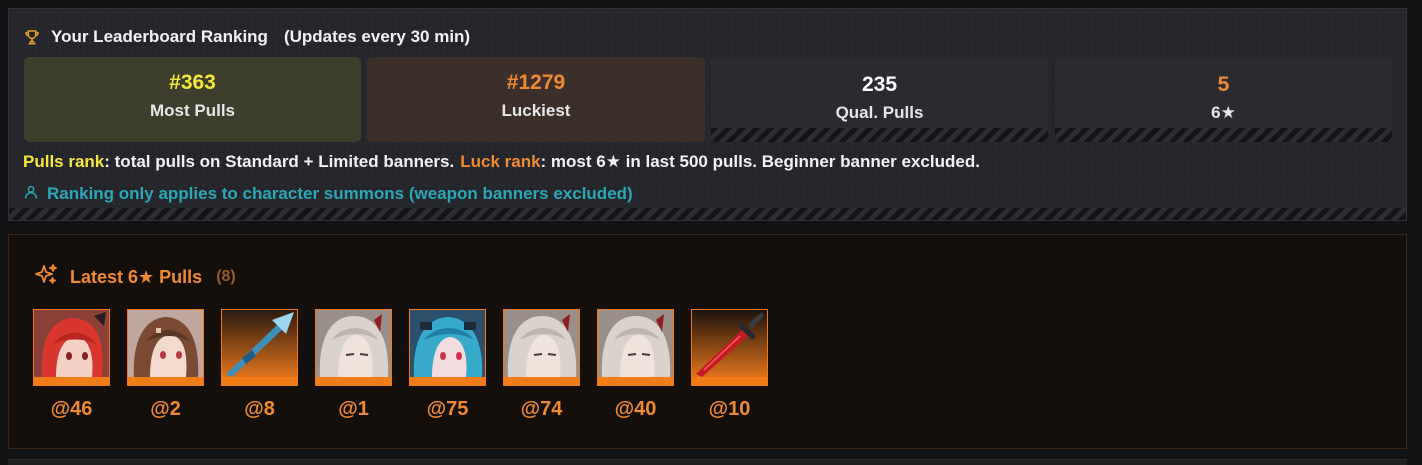  I want to click on six-star-count-label: 6★, so click(1223, 112).